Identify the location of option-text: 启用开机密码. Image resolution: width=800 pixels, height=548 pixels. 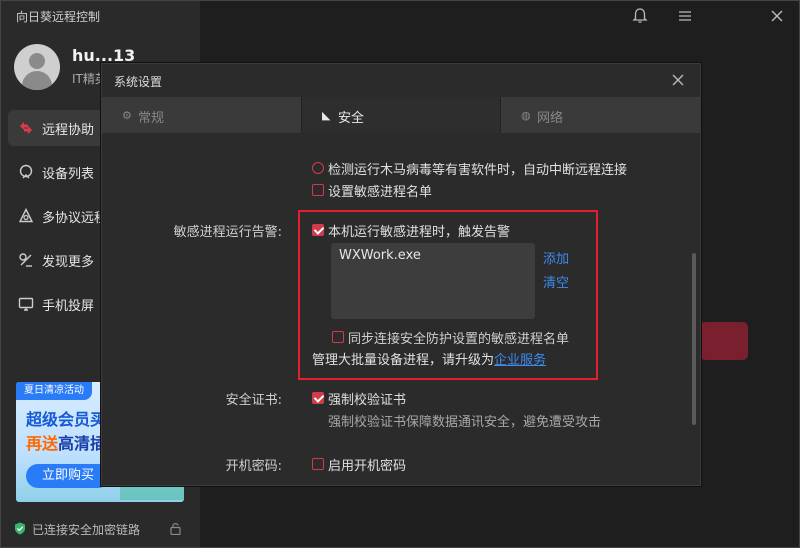
(367, 466).